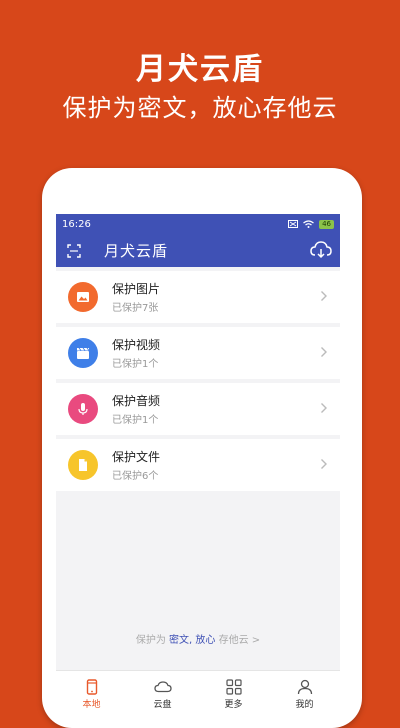 Image resolution: width=400 pixels, height=728 pixels. I want to click on status-icons: 46, so click(311, 224).